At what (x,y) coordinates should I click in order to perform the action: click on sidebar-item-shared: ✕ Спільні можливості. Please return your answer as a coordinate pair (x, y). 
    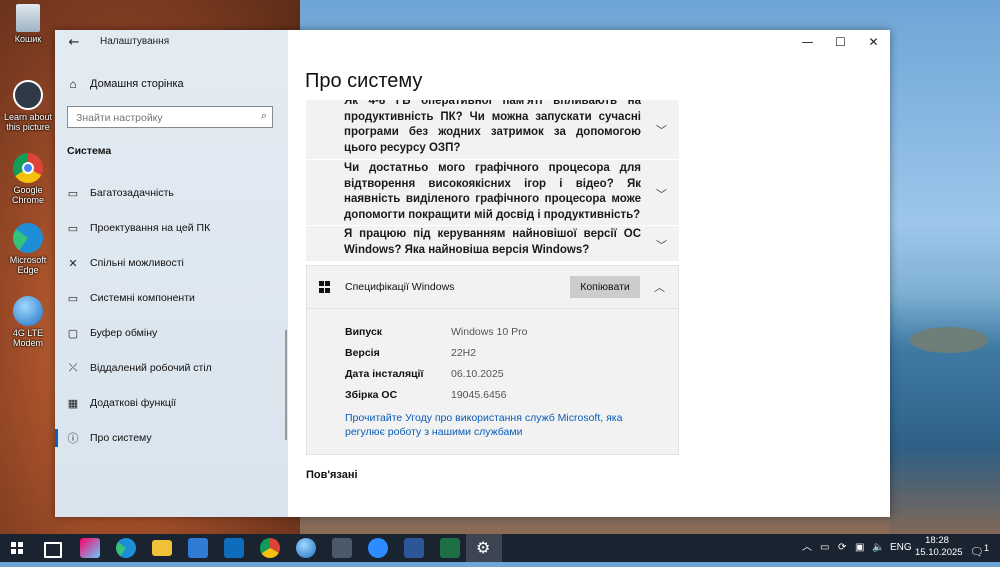
    Looking at the image, I should click on (171, 263).